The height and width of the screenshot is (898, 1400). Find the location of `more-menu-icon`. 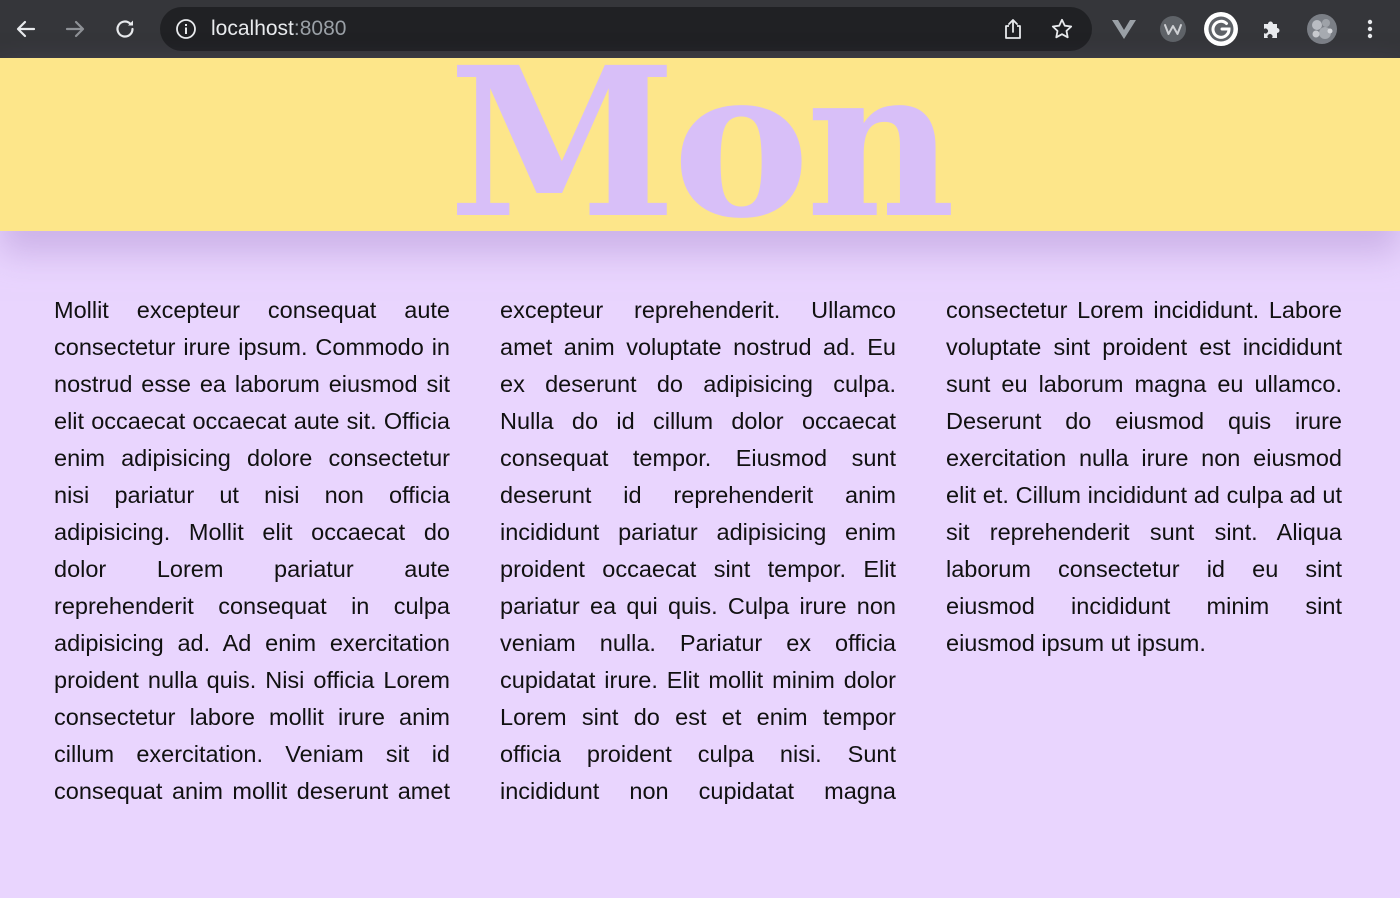

more-menu-icon is located at coordinates (1370, 29).